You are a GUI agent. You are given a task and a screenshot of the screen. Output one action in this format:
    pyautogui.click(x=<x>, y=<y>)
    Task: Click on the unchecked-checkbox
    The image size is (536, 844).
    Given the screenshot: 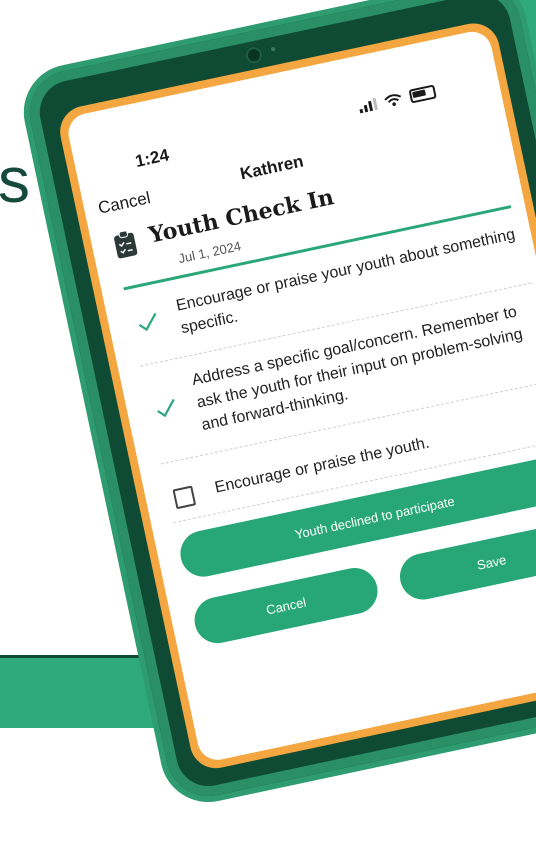 What is the action you would take?
    pyautogui.click(x=185, y=498)
    